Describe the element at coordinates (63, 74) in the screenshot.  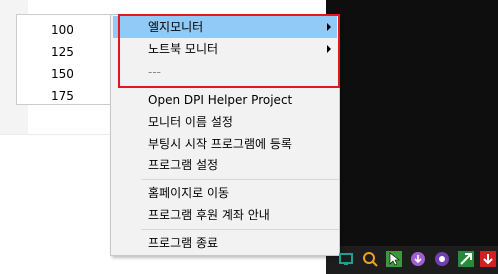
I see `scale-option-150: 150` at that location.